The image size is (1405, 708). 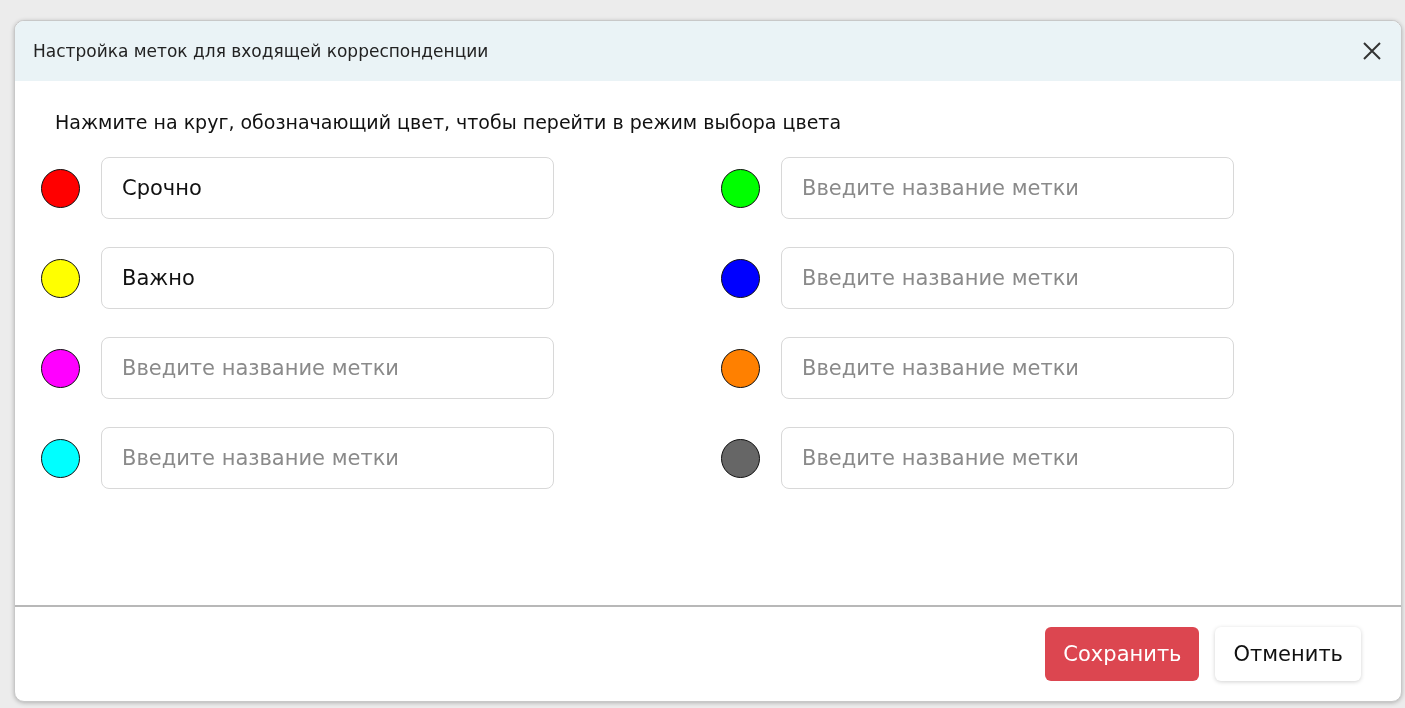 What do you see at coordinates (1372, 51) in the screenshot?
I see `close-icon` at bounding box center [1372, 51].